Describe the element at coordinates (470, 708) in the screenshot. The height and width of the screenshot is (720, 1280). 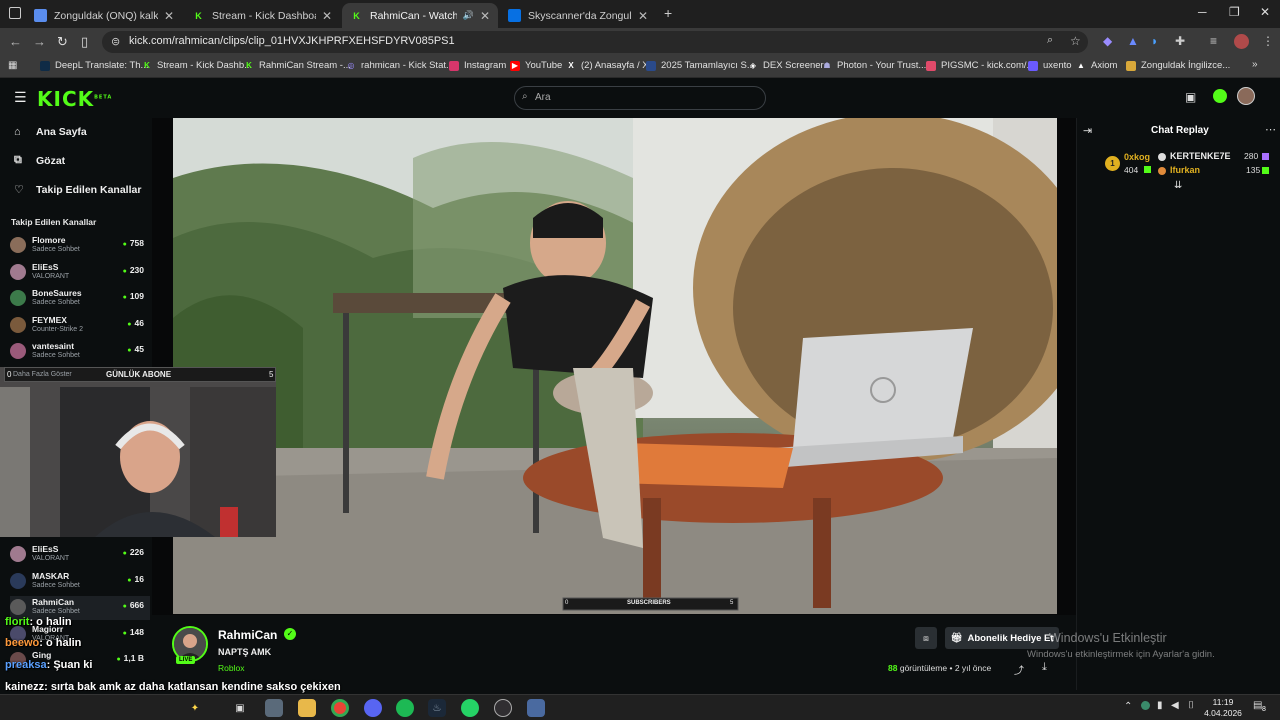
I see `whatsapp-icon` at that location.